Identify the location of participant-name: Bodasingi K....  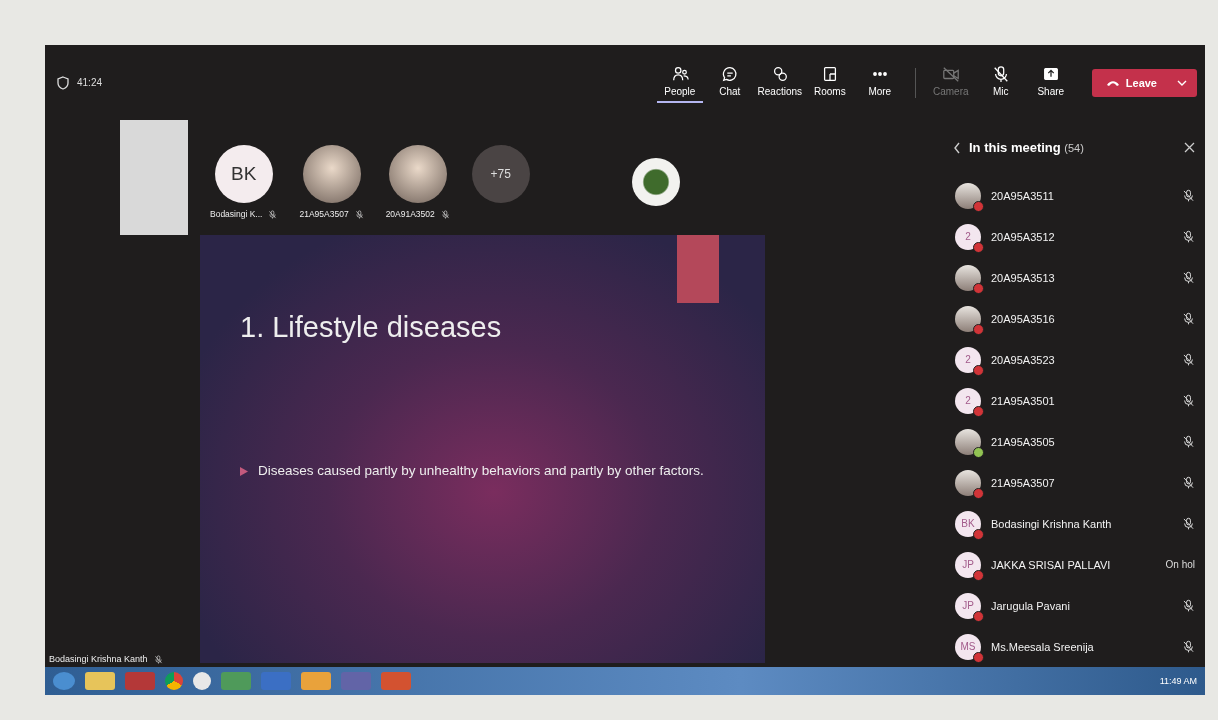
(236, 214).